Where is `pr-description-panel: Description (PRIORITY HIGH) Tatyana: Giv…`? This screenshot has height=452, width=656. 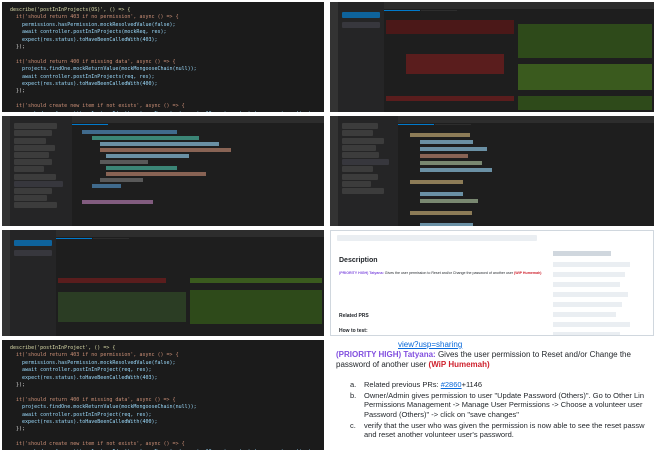
pr-description-panel: Description (PRIORITY HIGH) Tatyana: Giv… is located at coordinates (492, 283).